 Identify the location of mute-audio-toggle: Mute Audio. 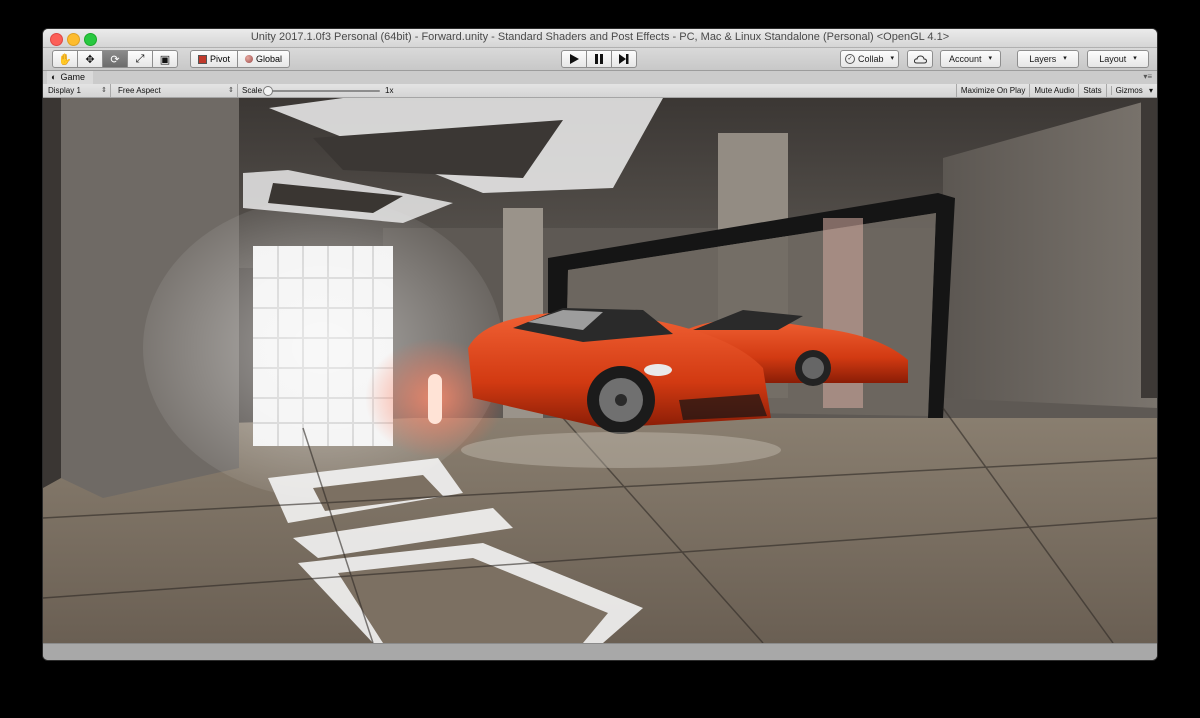
(1053, 90).